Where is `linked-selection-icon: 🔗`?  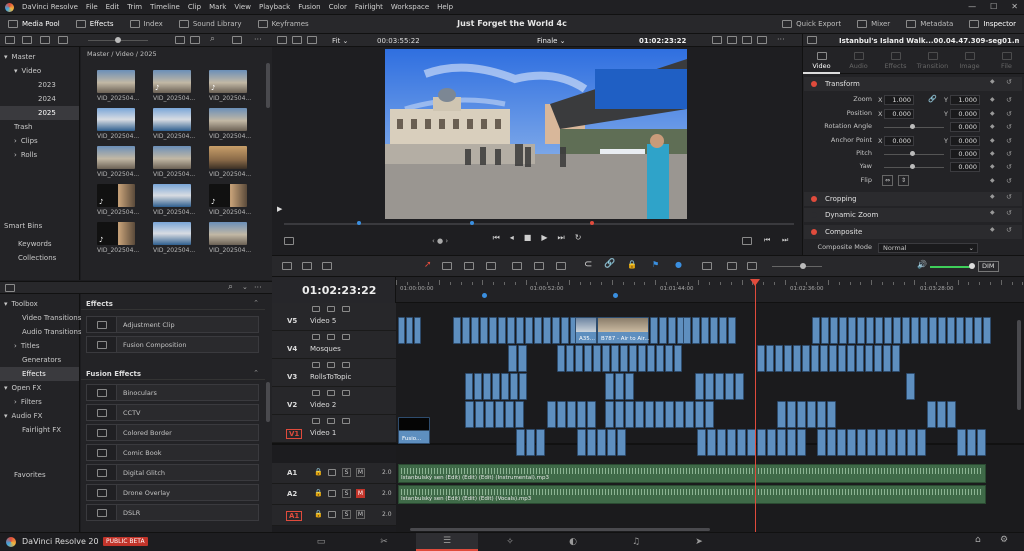
linked-selection-icon: 🔗 is located at coordinates (609, 264).